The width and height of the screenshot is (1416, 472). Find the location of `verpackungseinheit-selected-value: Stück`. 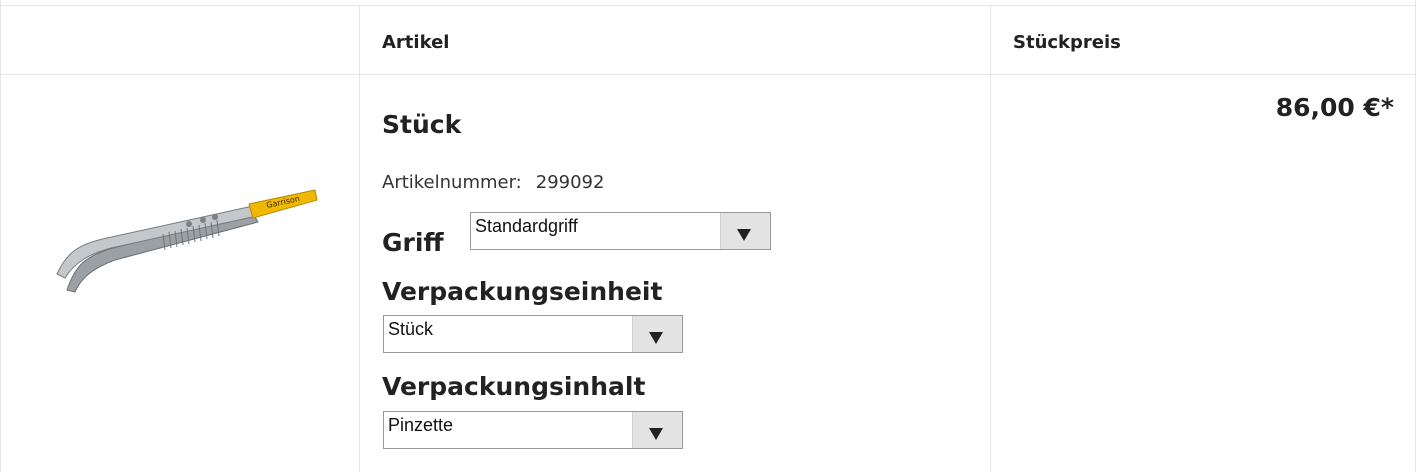

verpackungseinheit-selected-value: Stück is located at coordinates (411, 329).